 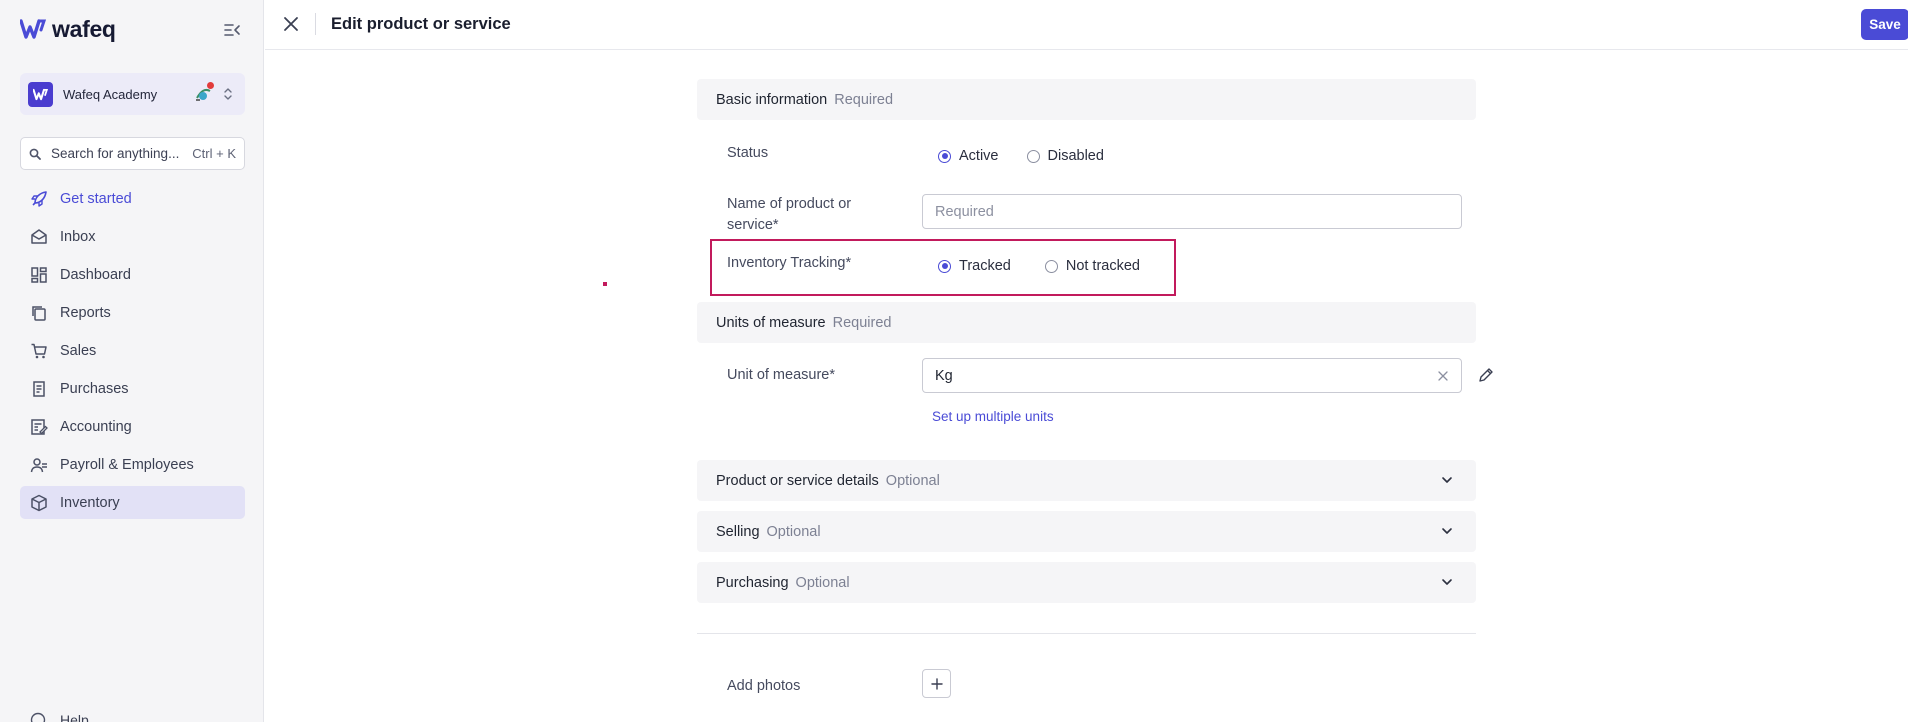 I want to click on setup-multiple-units-link: Set up multiple units, so click(x=993, y=416).